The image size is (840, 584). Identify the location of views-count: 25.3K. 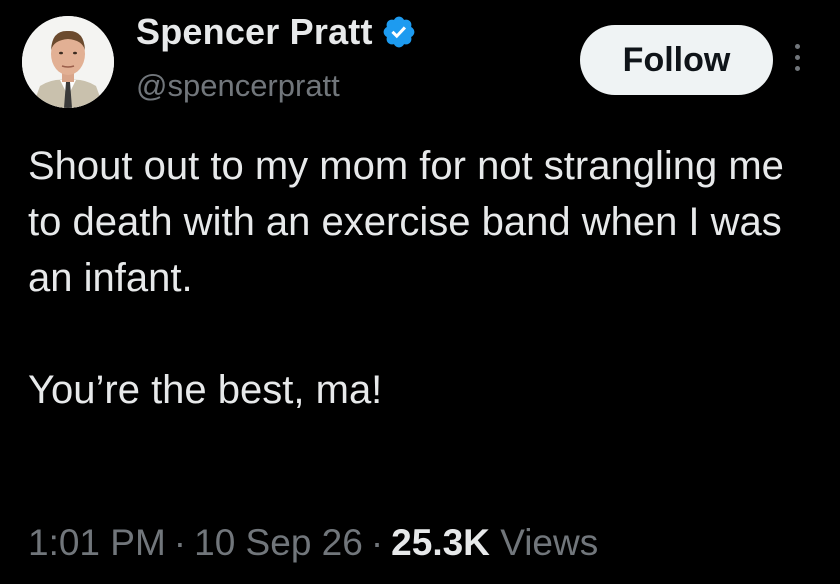
(440, 542).